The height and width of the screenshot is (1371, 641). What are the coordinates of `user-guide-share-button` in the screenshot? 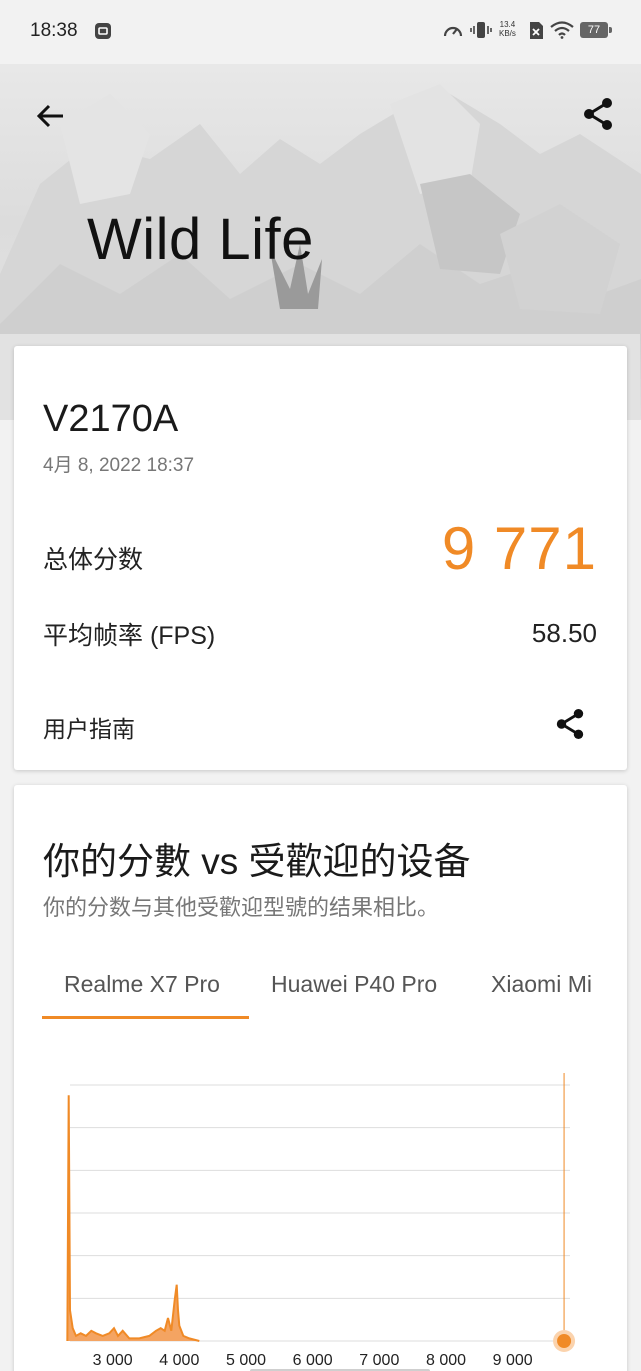 It's located at (570, 724).